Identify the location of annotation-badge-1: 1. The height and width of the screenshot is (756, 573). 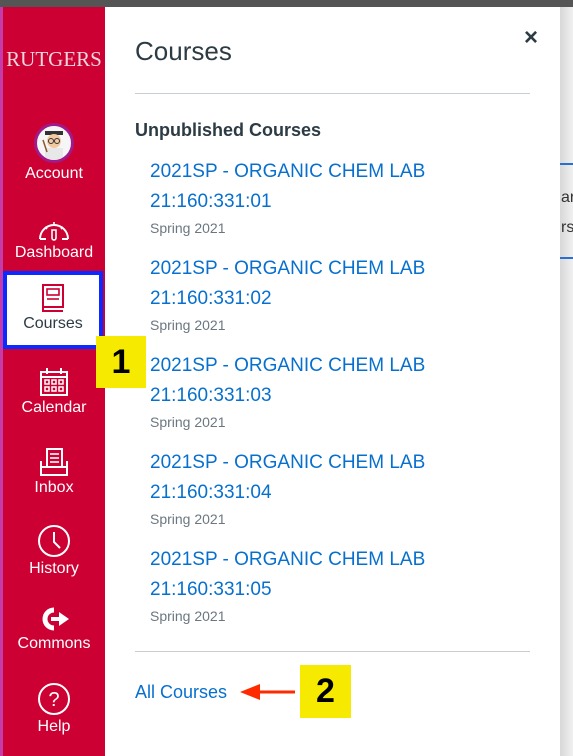
(121, 362).